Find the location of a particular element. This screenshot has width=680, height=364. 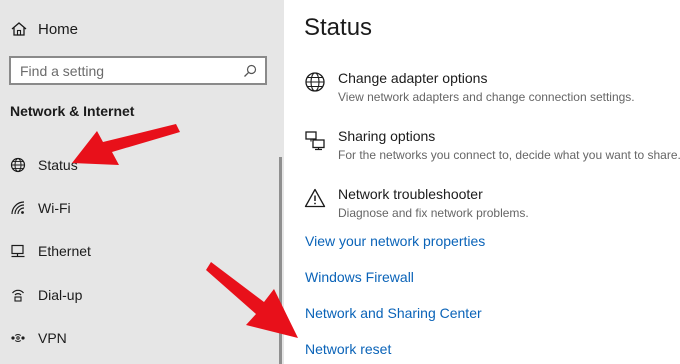

sidebar-item-vpn: VPN is located at coordinates (38, 338).